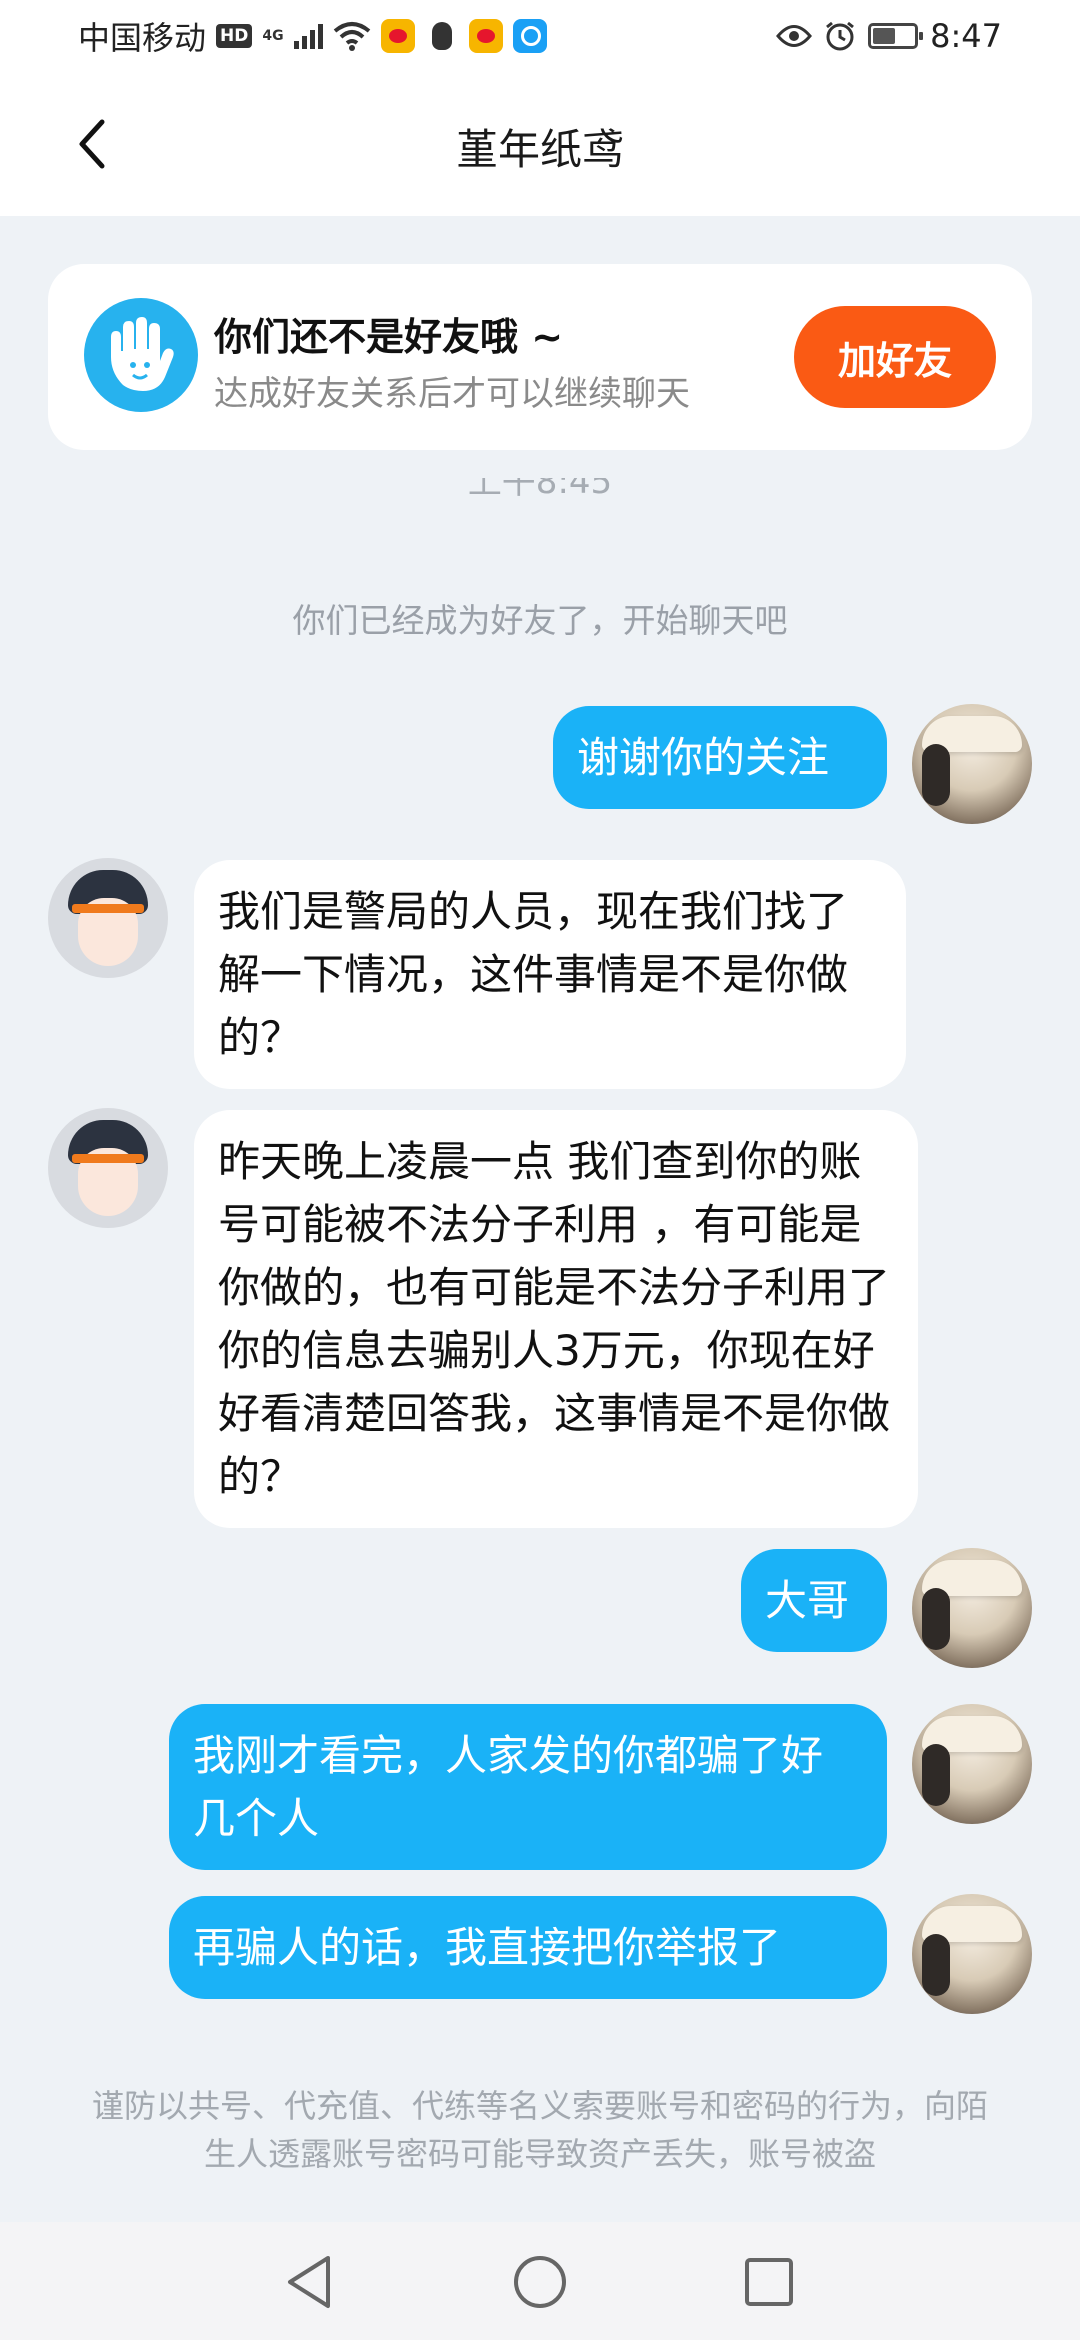 This screenshot has height=2340, width=1080. Describe the element at coordinates (528, 1787) in the screenshot. I see `message-bubble-sent: 我刚才看完，人家发的你都骗了好几个人` at that location.